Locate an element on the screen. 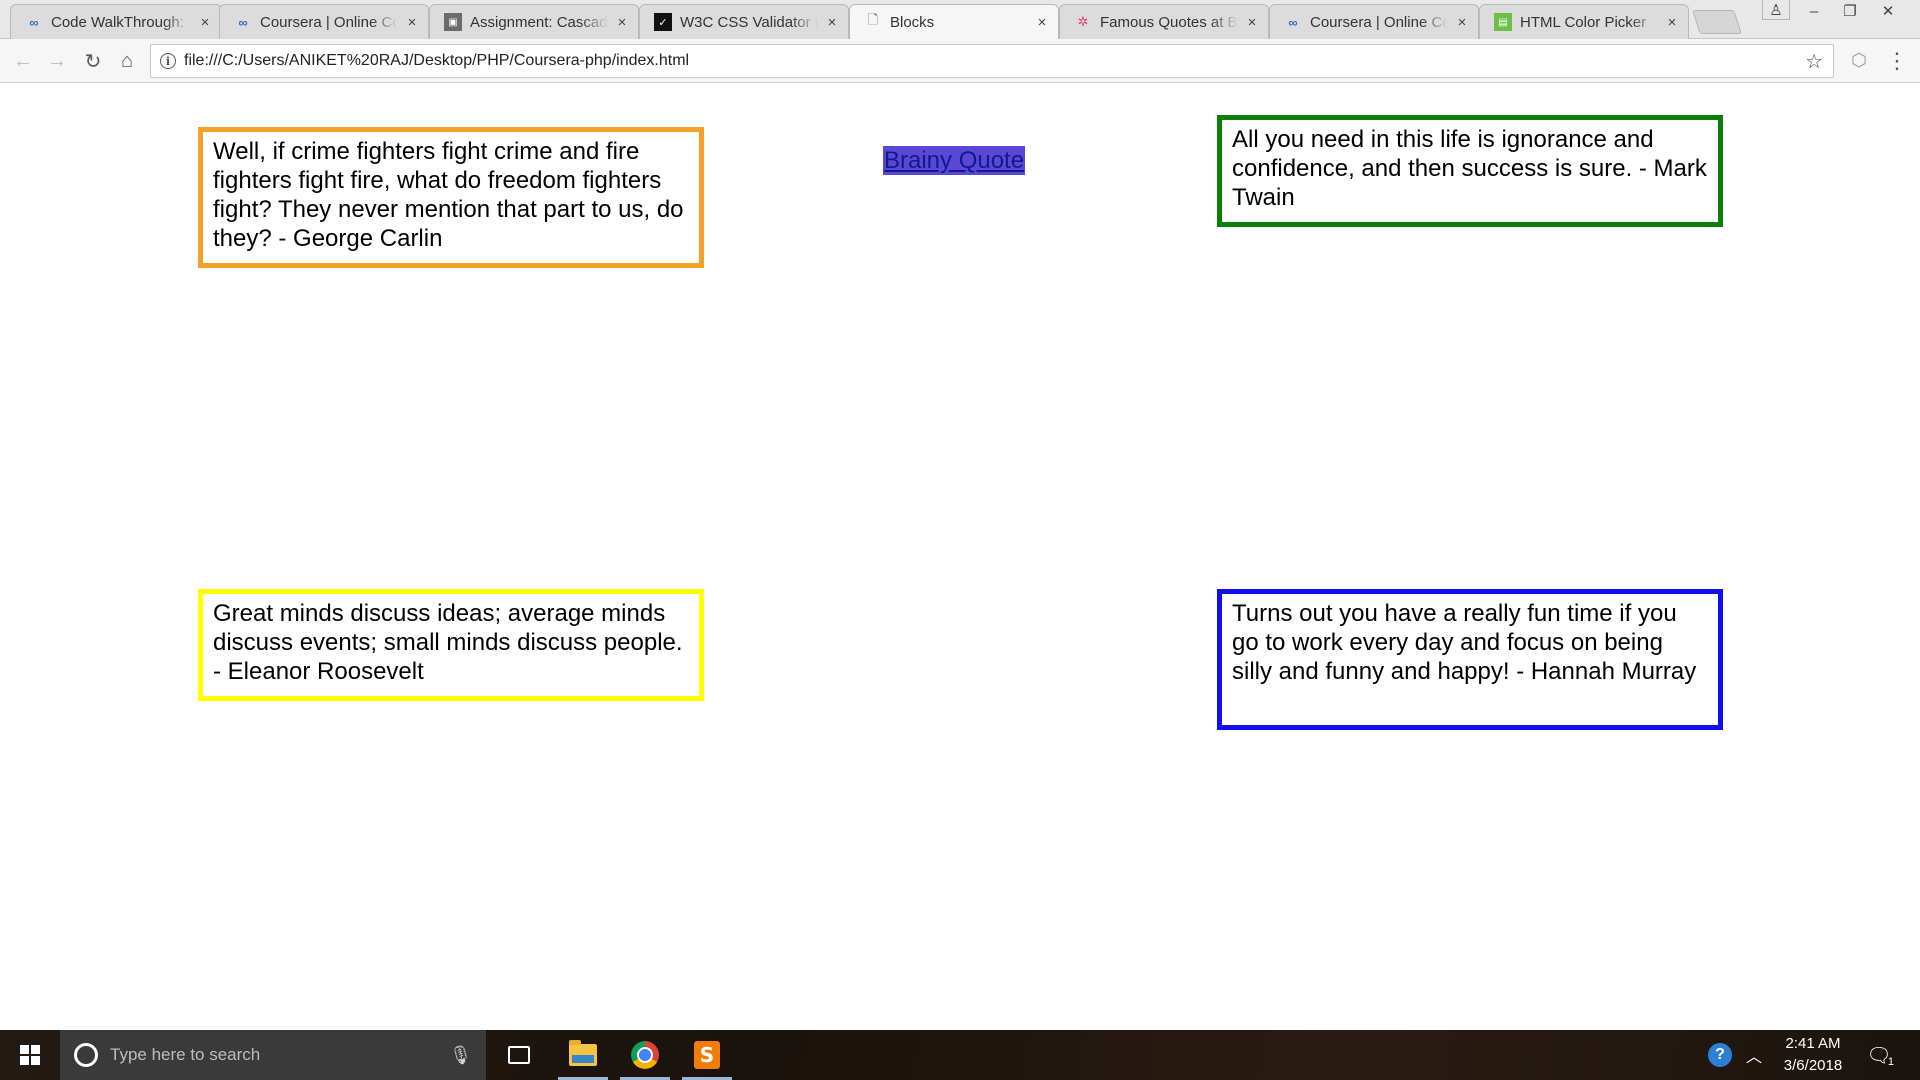 This screenshot has width=1920, height=1080. assignment-icon: ▣ is located at coordinates (453, 22).